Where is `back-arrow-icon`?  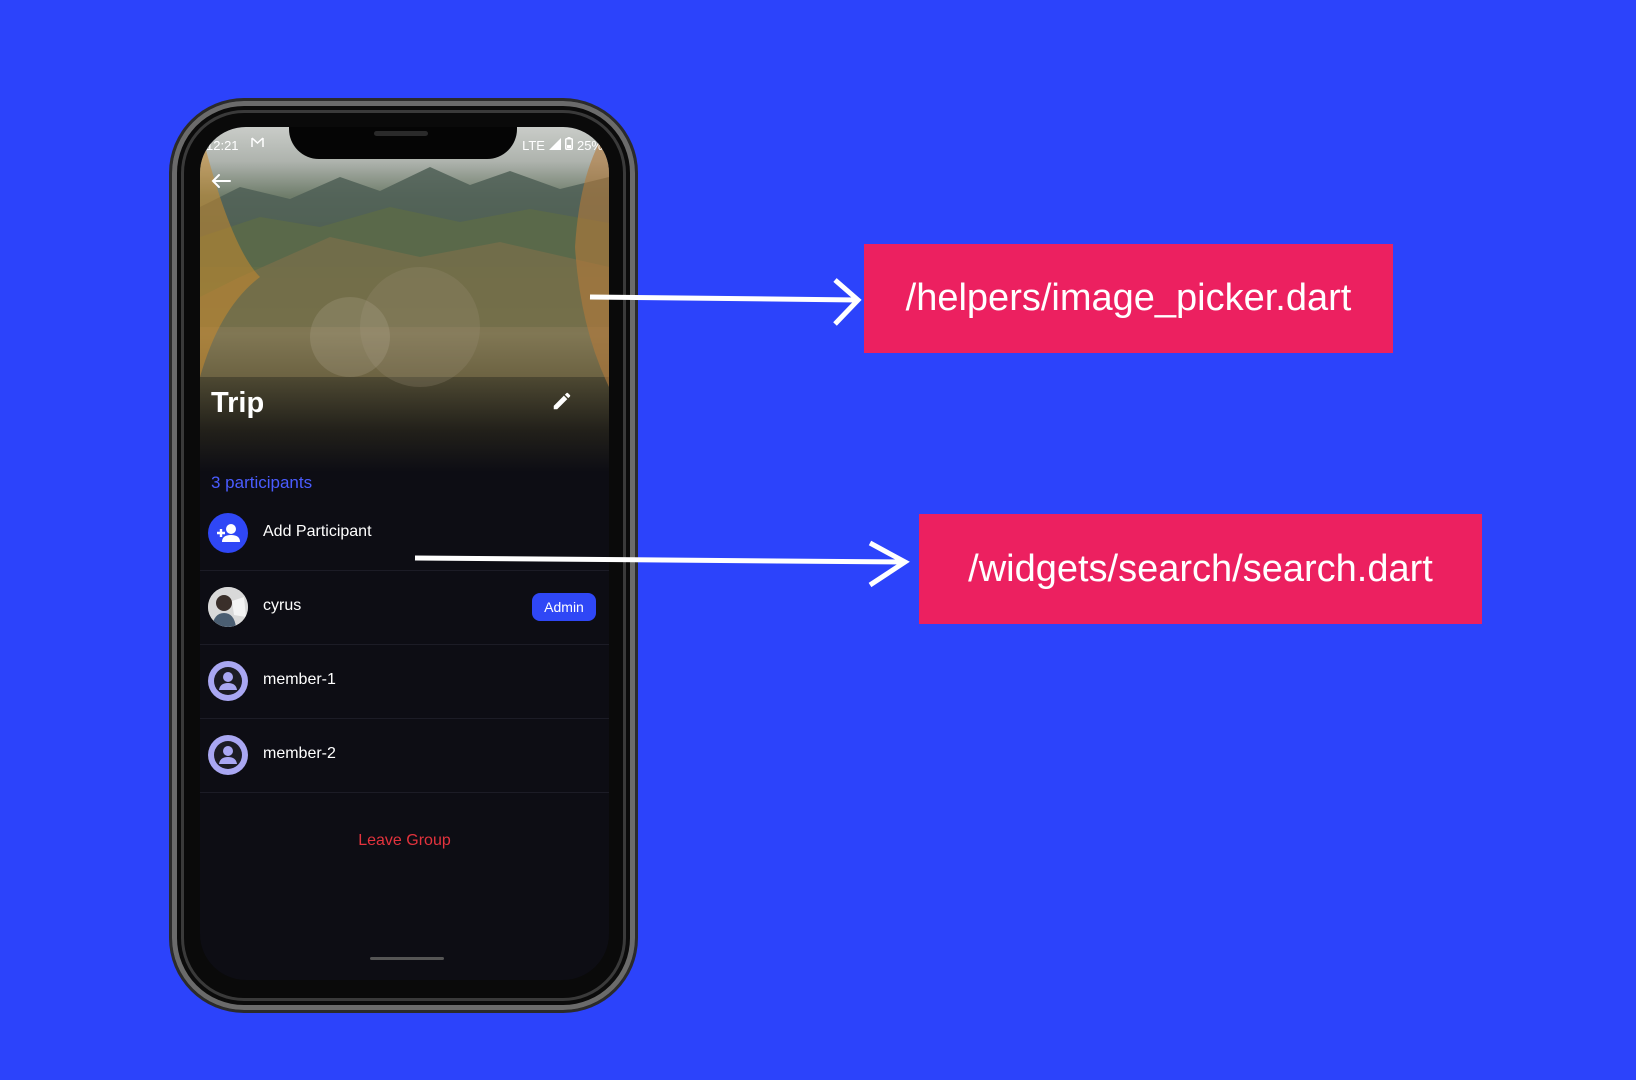 back-arrow-icon is located at coordinates (221, 183).